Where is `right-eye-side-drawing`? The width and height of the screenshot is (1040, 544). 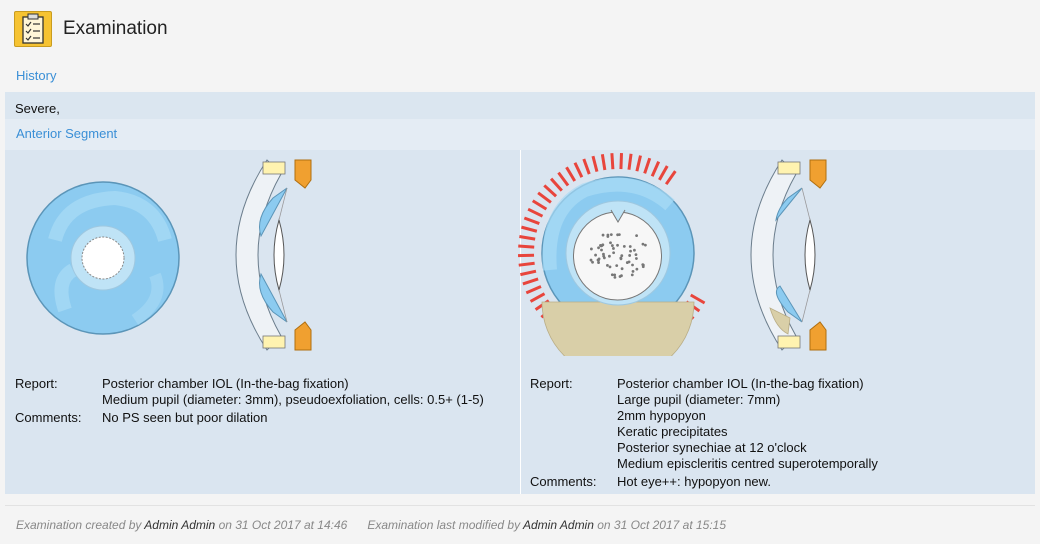
right-eye-side-drawing is located at coordinates (273, 255).